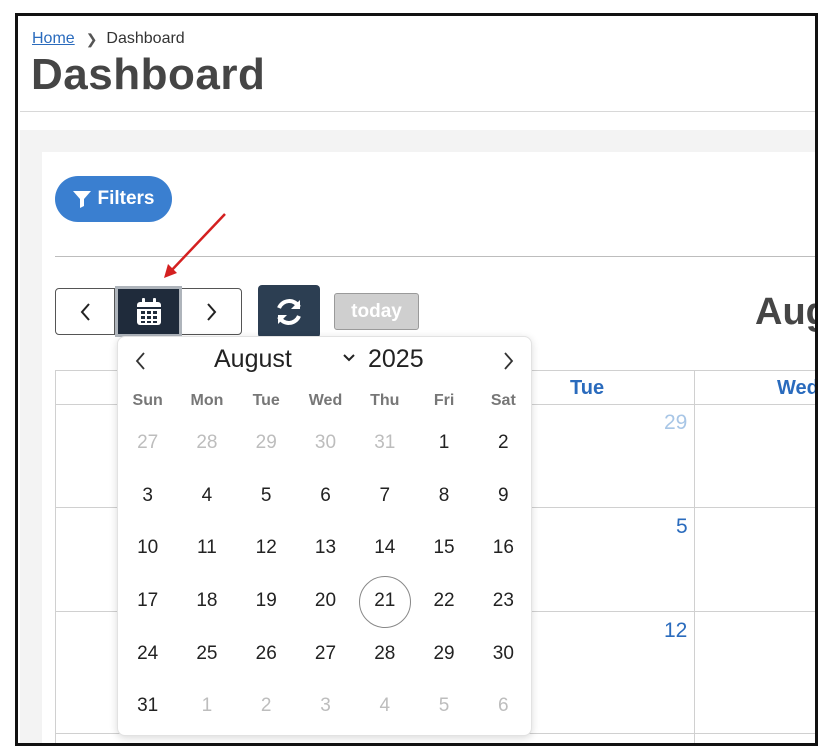 The image size is (823, 748). I want to click on picker-week-row: 10 11 12 13 14 15 16, so click(325, 548).